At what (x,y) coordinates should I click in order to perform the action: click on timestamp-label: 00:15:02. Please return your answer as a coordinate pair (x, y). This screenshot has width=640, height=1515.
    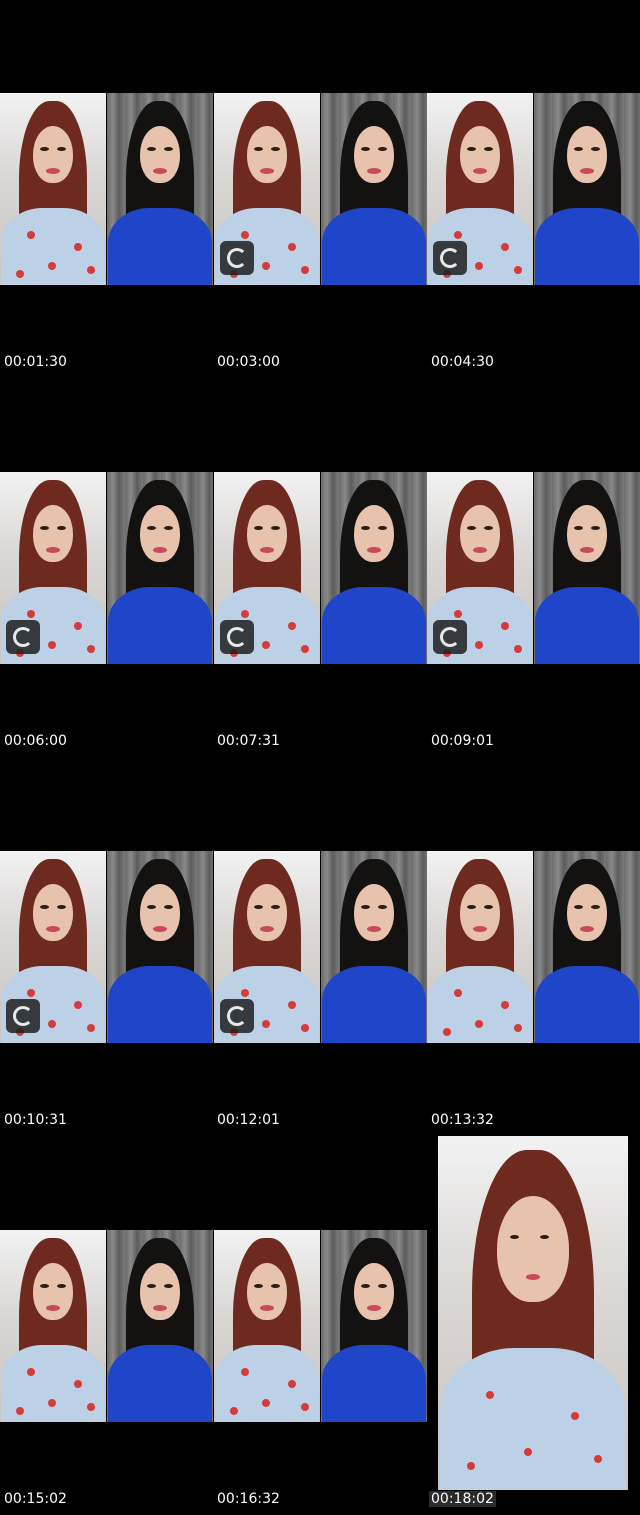
    Looking at the image, I should click on (35, 1499).